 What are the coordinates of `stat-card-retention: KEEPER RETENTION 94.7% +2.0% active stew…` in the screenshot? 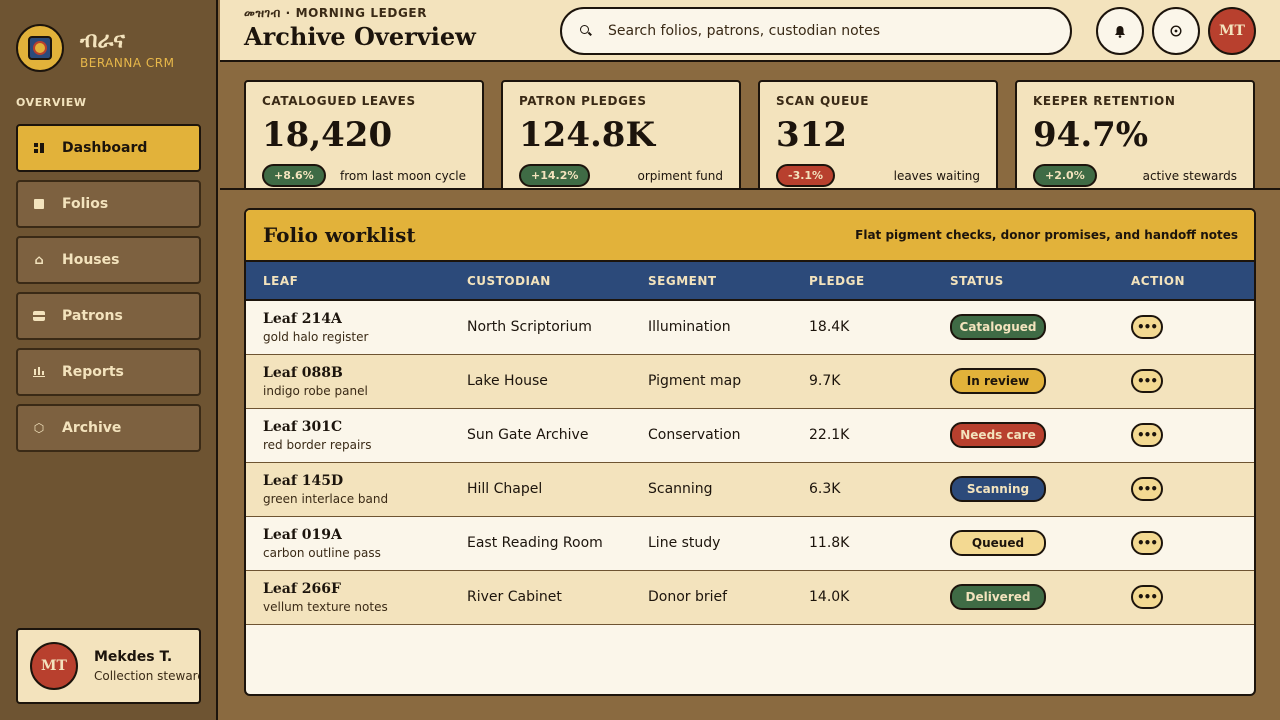 It's located at (1135, 134).